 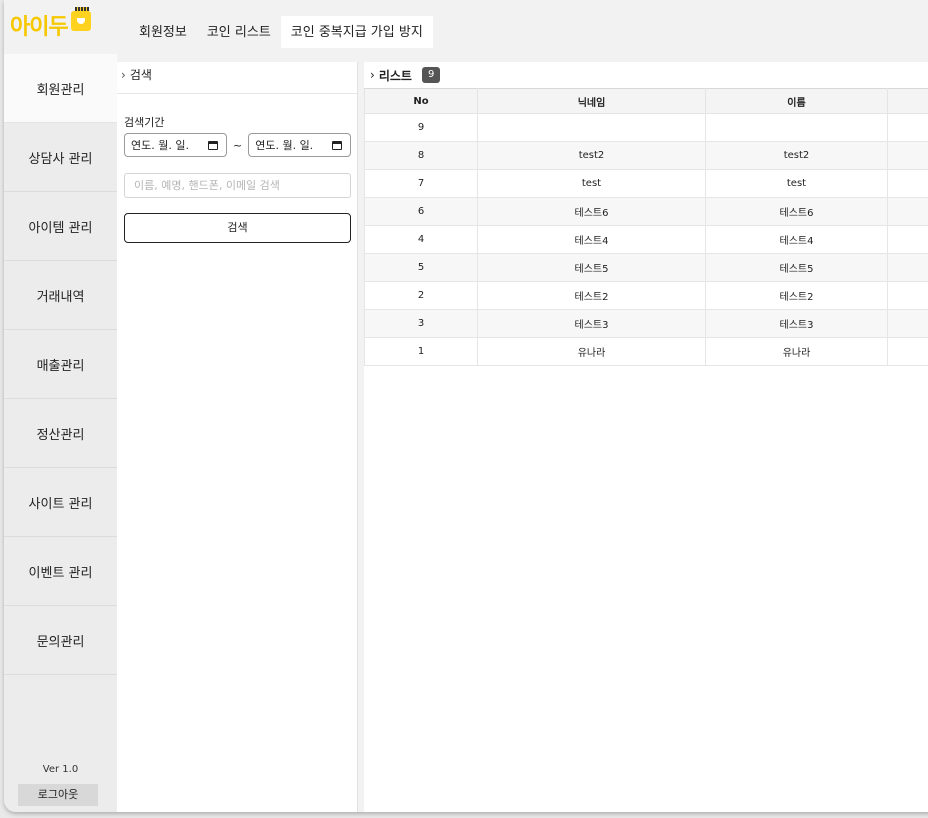 I want to click on sidebar-item-events: 이벤트 관리, so click(x=60, y=571).